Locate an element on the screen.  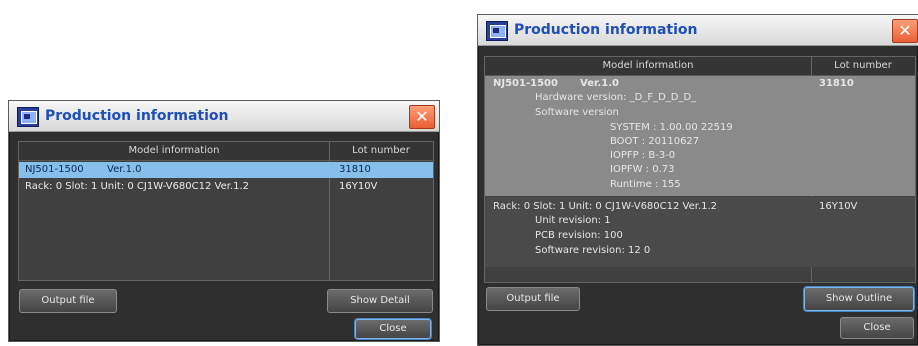
software-iopfw: IOPFW : 0.73 is located at coordinates (642, 169).